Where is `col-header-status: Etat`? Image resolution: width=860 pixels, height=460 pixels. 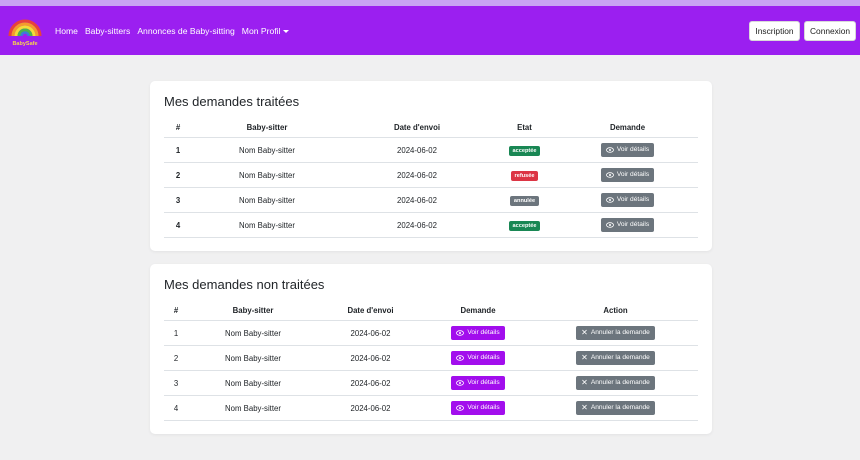 col-header-status: Etat is located at coordinates (524, 127).